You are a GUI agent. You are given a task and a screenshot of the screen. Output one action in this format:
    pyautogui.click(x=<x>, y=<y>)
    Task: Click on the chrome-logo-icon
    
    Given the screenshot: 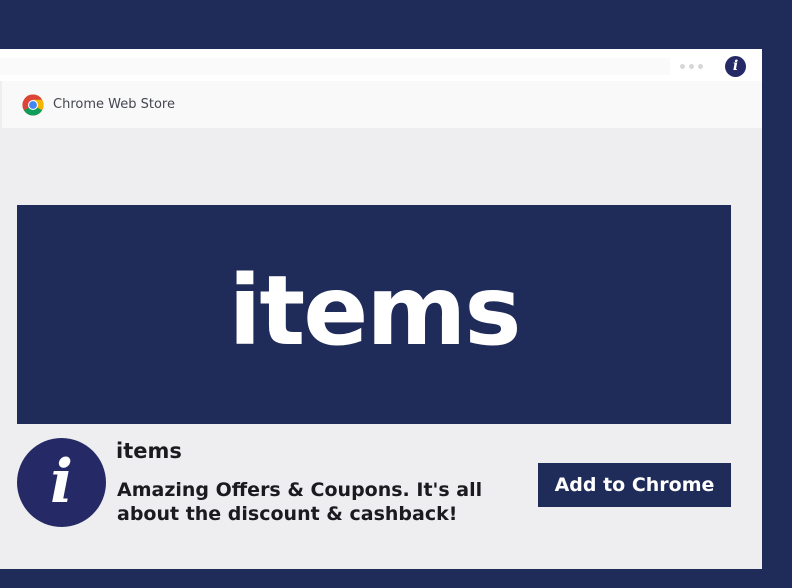 What is the action you would take?
    pyautogui.click(x=33, y=105)
    